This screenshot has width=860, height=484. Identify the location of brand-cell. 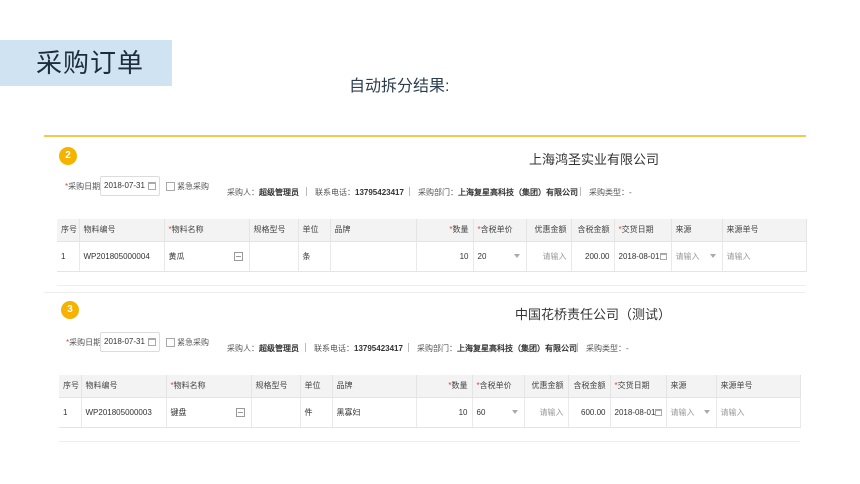
(373, 256).